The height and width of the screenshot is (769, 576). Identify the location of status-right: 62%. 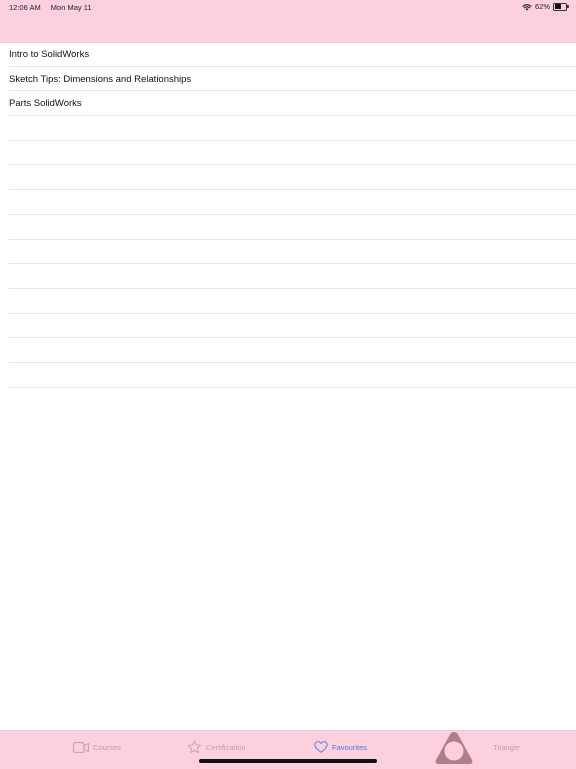
(545, 6).